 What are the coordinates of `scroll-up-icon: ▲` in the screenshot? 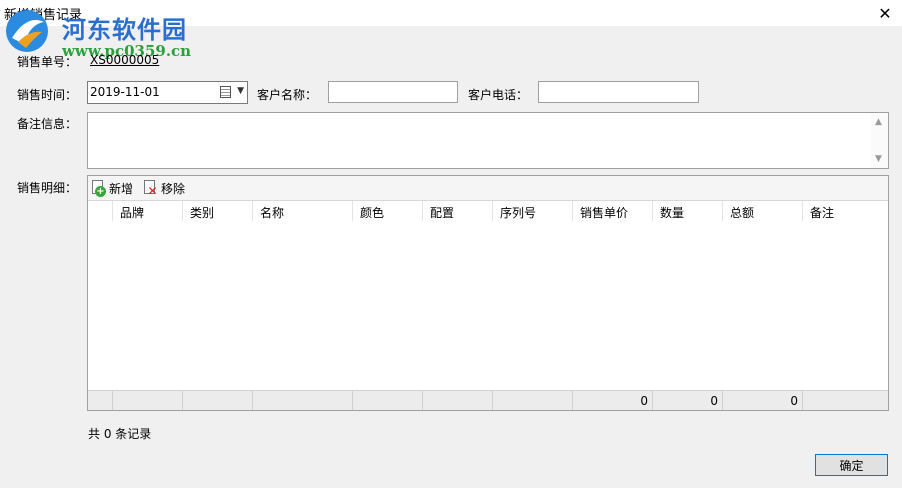 It's located at (878, 122).